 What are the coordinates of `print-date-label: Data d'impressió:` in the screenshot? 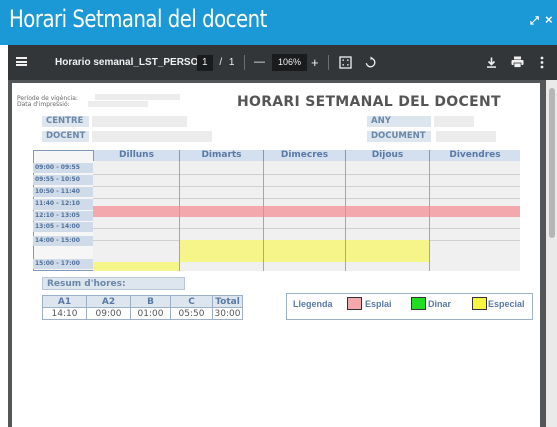 It's located at (43, 104).